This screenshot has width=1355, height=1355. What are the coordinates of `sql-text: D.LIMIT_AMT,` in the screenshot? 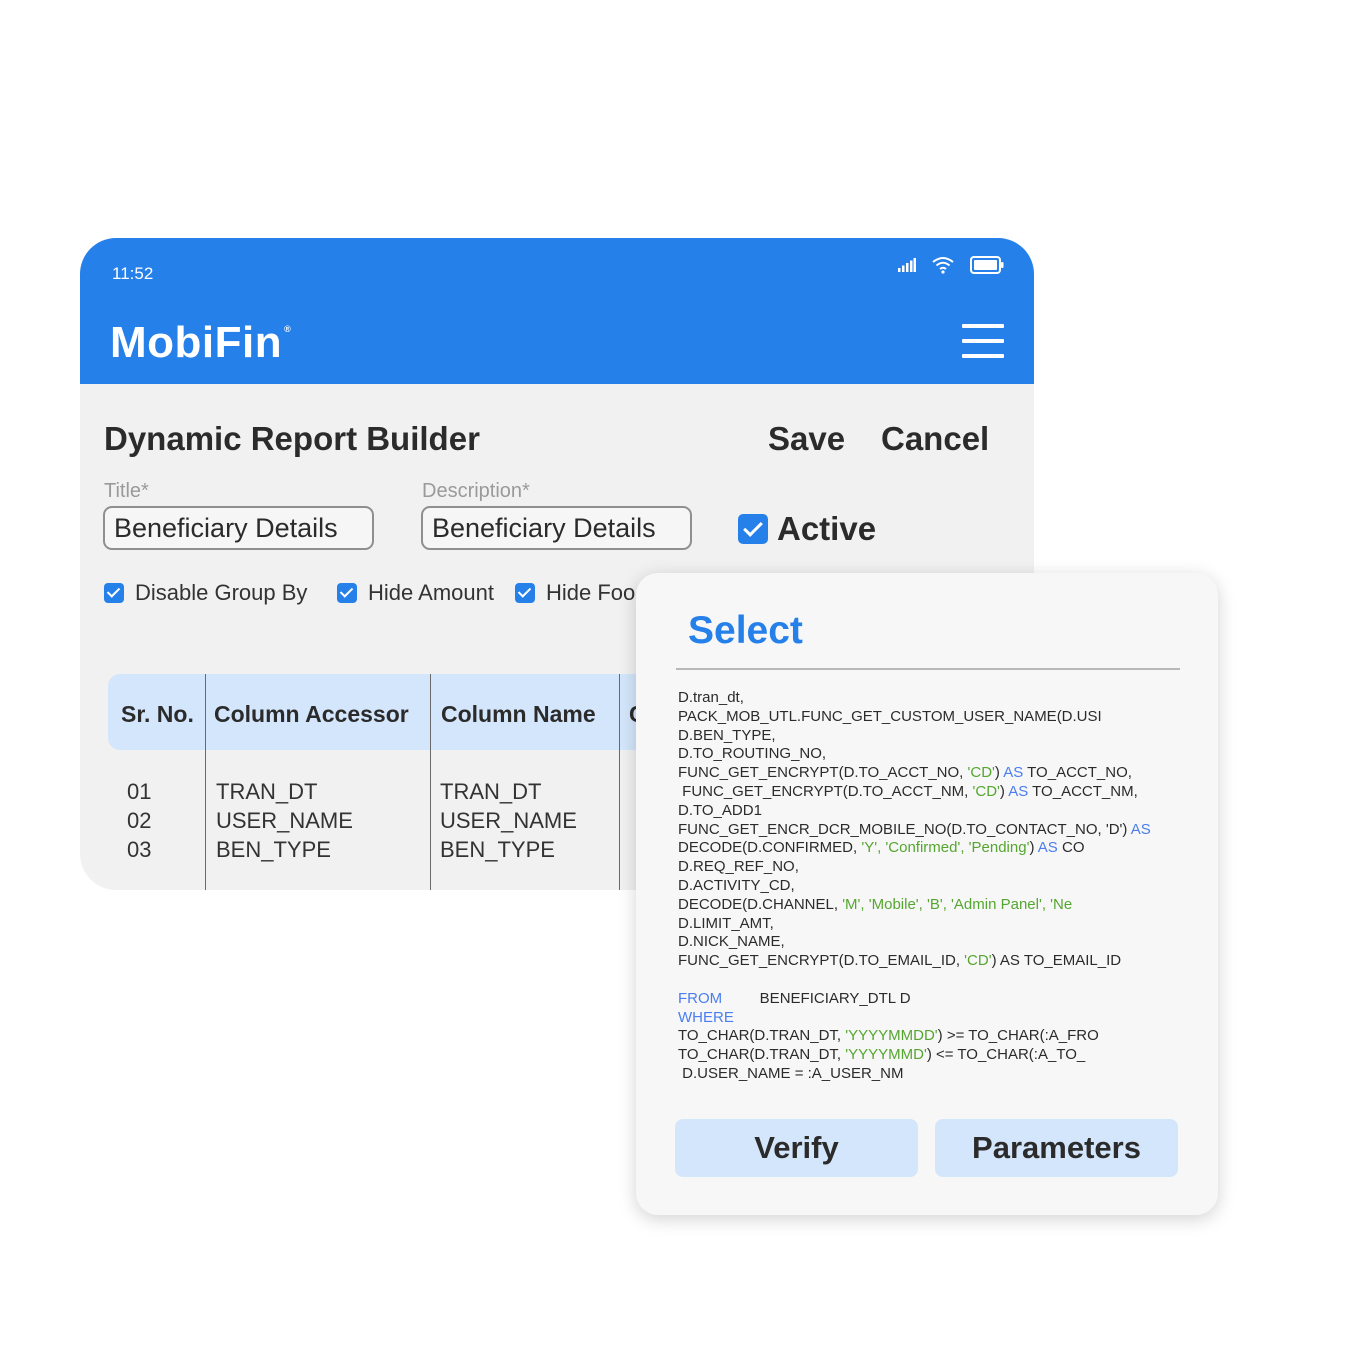 It's located at (726, 923).